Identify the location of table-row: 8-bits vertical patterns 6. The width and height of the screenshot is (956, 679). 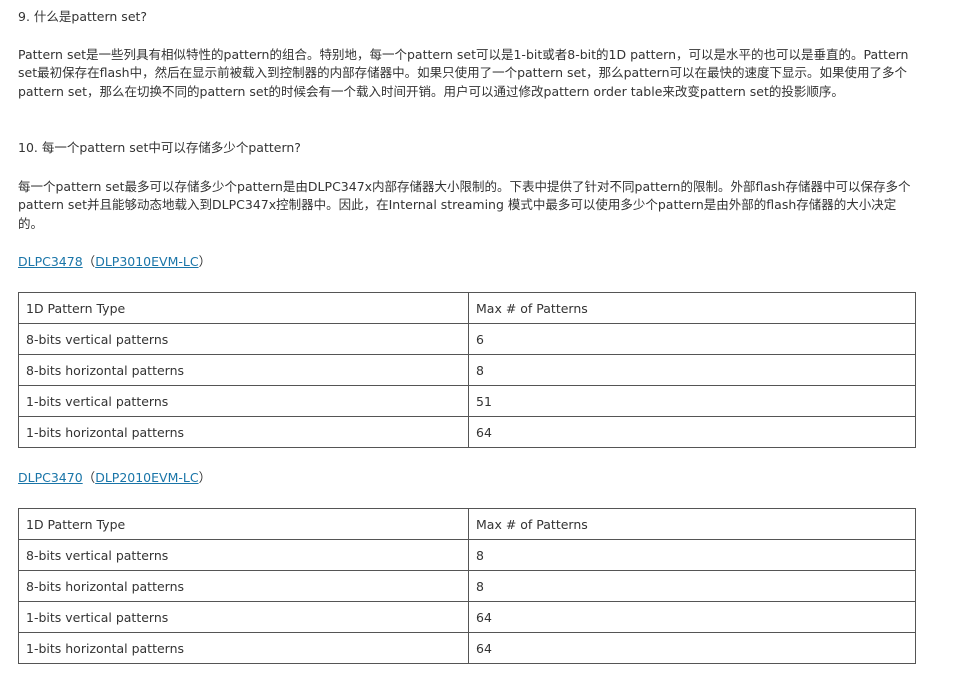
(467, 339).